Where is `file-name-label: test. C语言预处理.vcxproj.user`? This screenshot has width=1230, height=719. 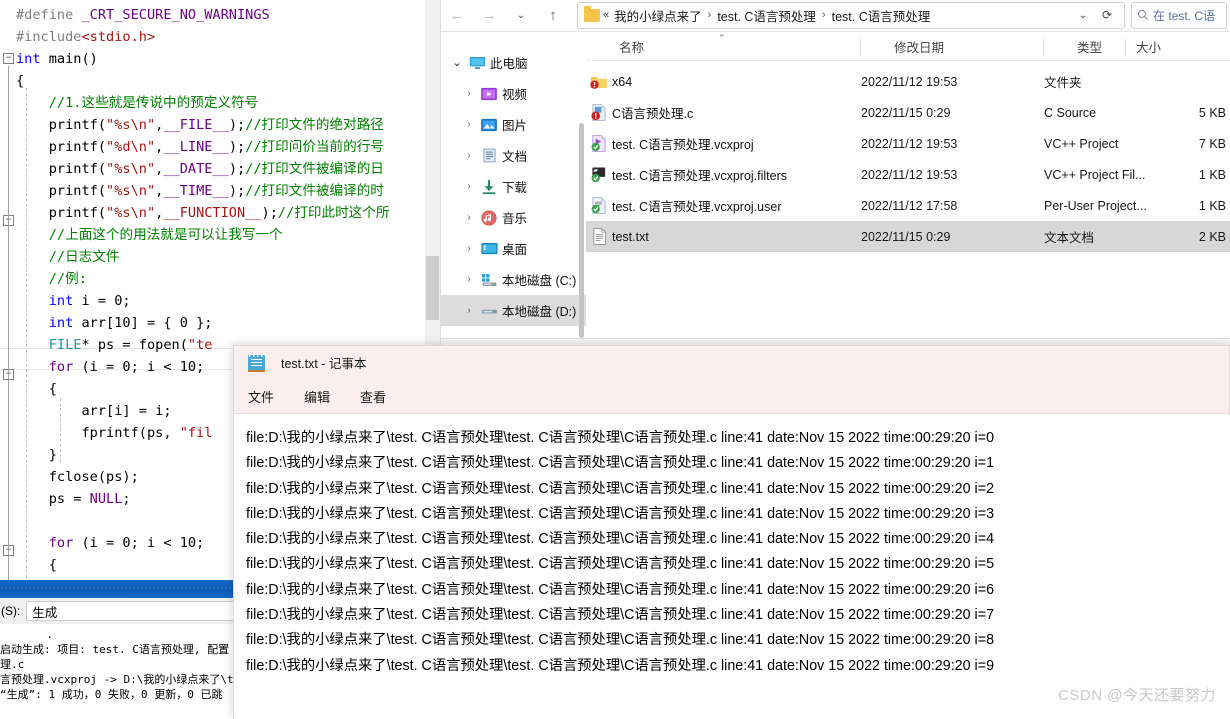 file-name-label: test. C语言预处理.vcxproj.user is located at coordinates (697, 207).